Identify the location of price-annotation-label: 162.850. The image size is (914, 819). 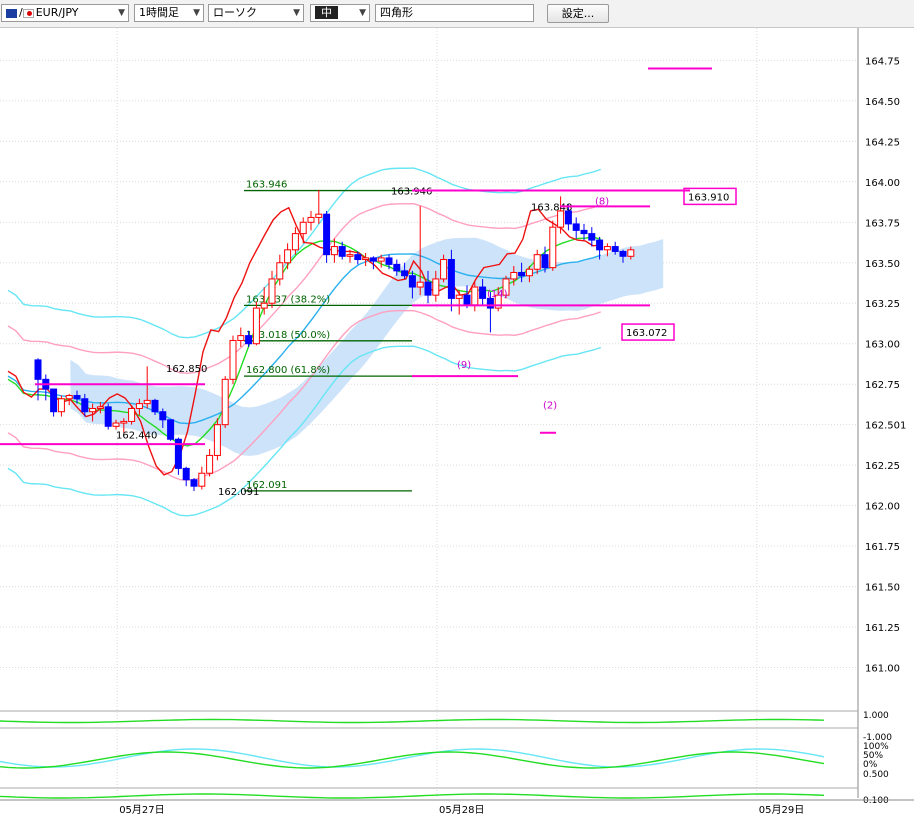
(186, 369).